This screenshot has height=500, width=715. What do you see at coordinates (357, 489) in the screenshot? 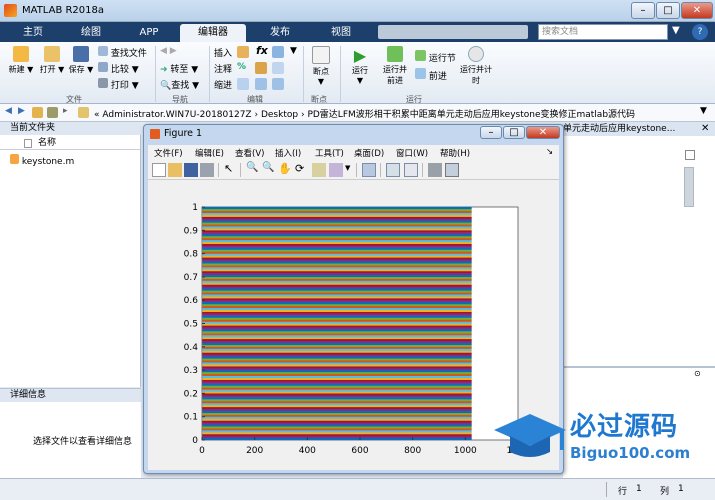
I see `status-bar: 行 1 列 1` at bounding box center [357, 489].